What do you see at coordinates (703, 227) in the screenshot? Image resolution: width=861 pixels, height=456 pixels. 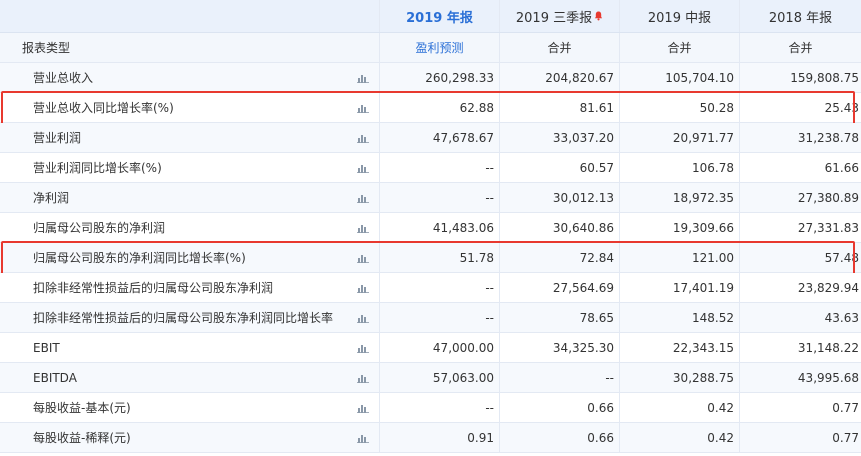 I see `metric-value: 19,309.66` at bounding box center [703, 227].